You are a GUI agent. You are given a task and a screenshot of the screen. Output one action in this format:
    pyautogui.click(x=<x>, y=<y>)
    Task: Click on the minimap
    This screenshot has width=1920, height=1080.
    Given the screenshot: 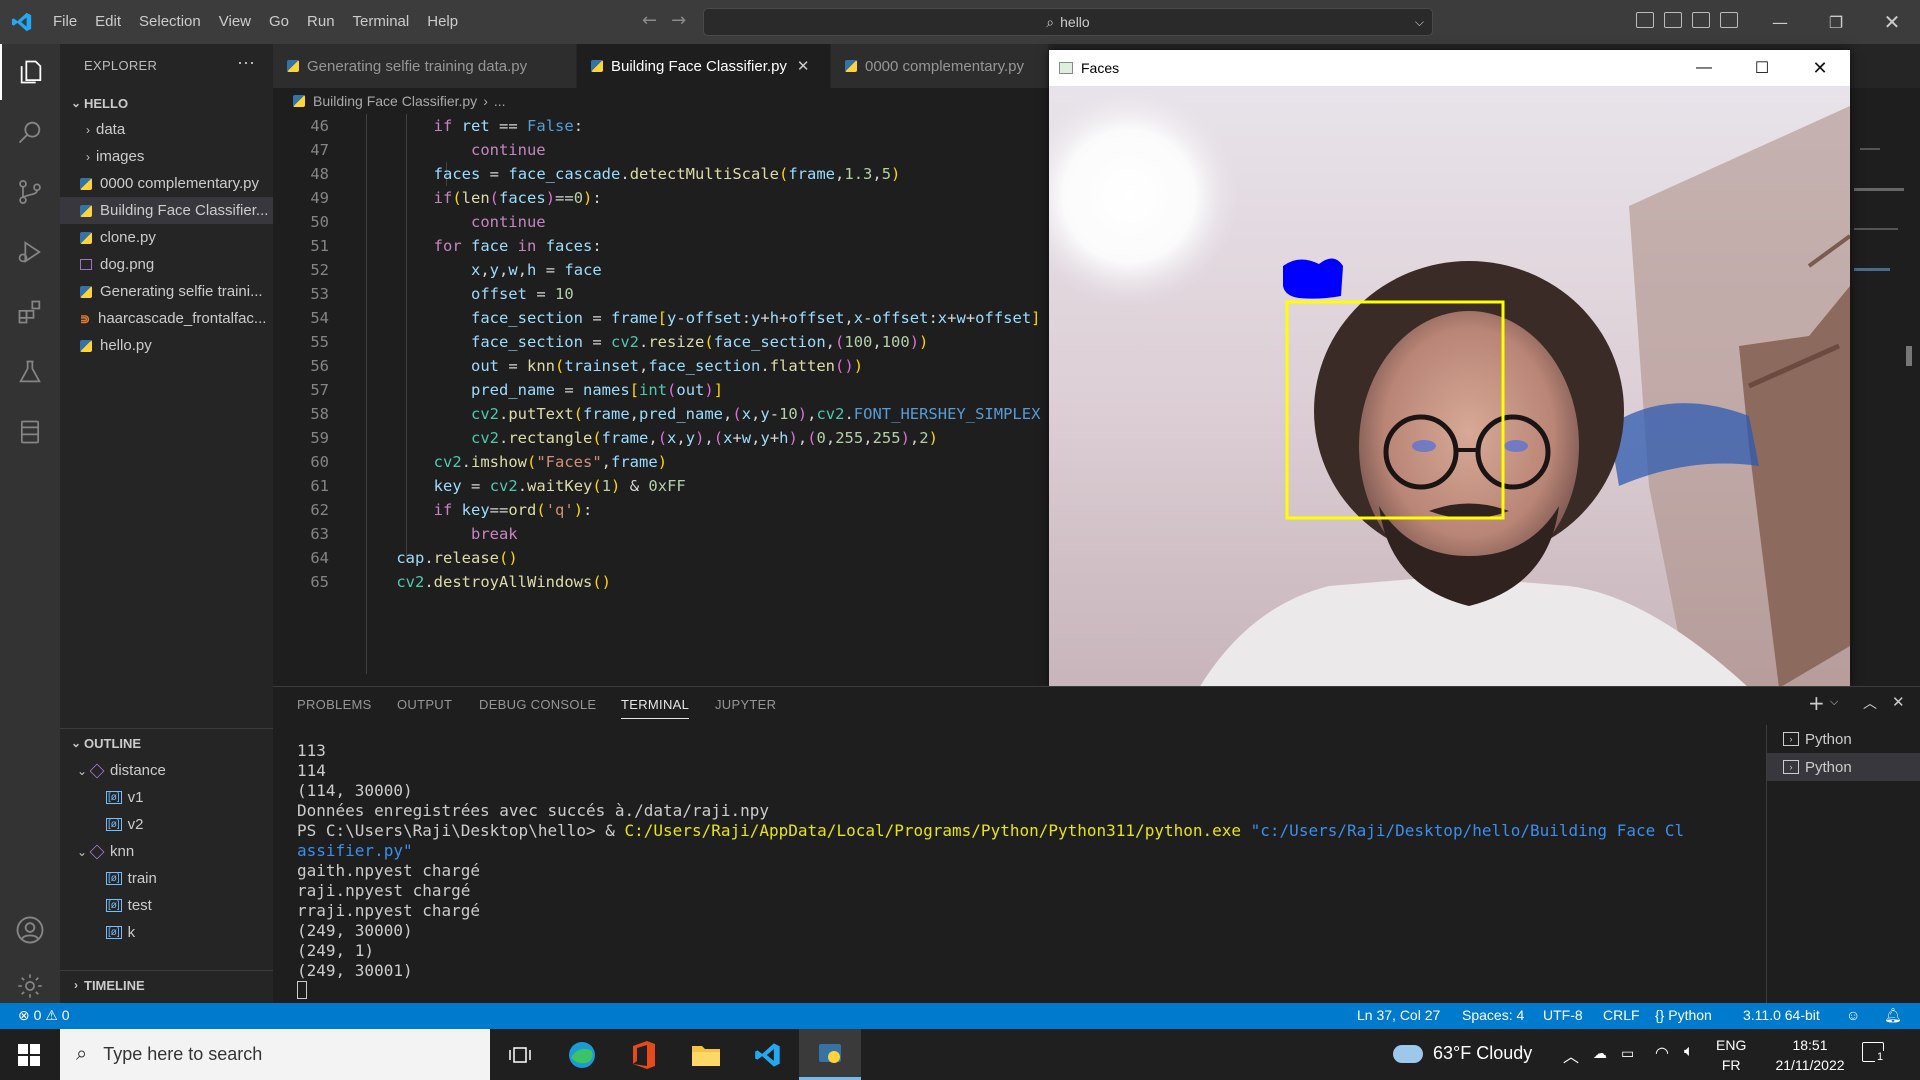 What is the action you would take?
    pyautogui.click(x=1881, y=387)
    